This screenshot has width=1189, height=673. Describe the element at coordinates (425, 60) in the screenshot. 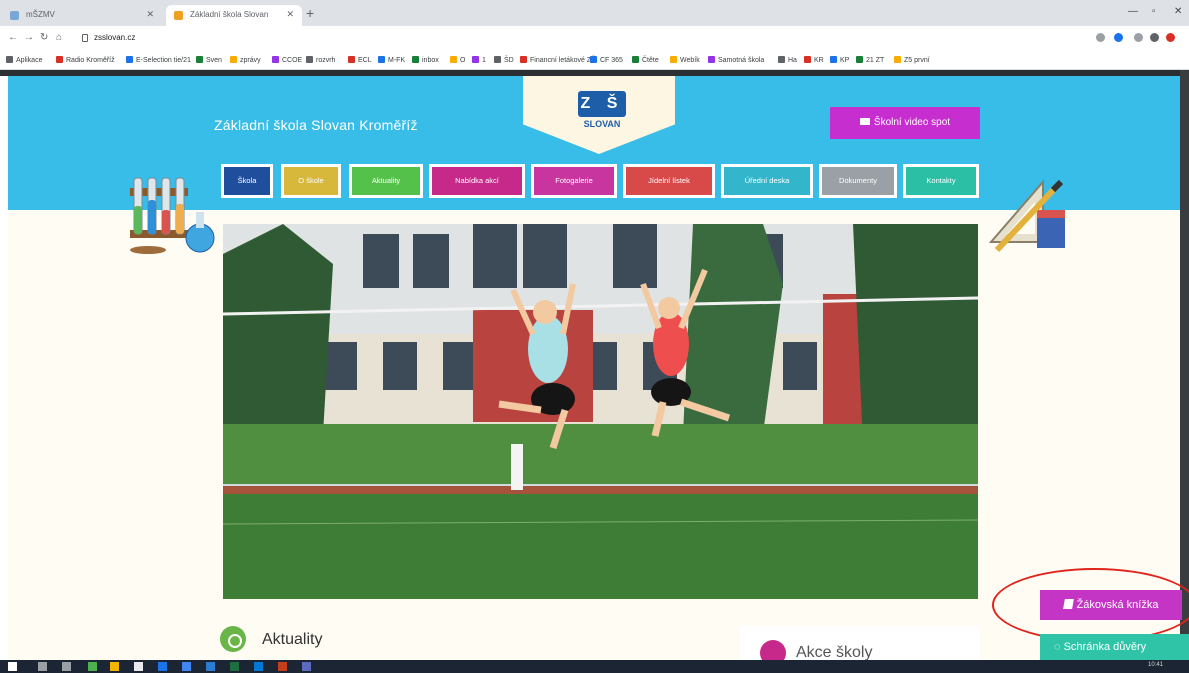

I see `bookmark-item: inbox` at that location.